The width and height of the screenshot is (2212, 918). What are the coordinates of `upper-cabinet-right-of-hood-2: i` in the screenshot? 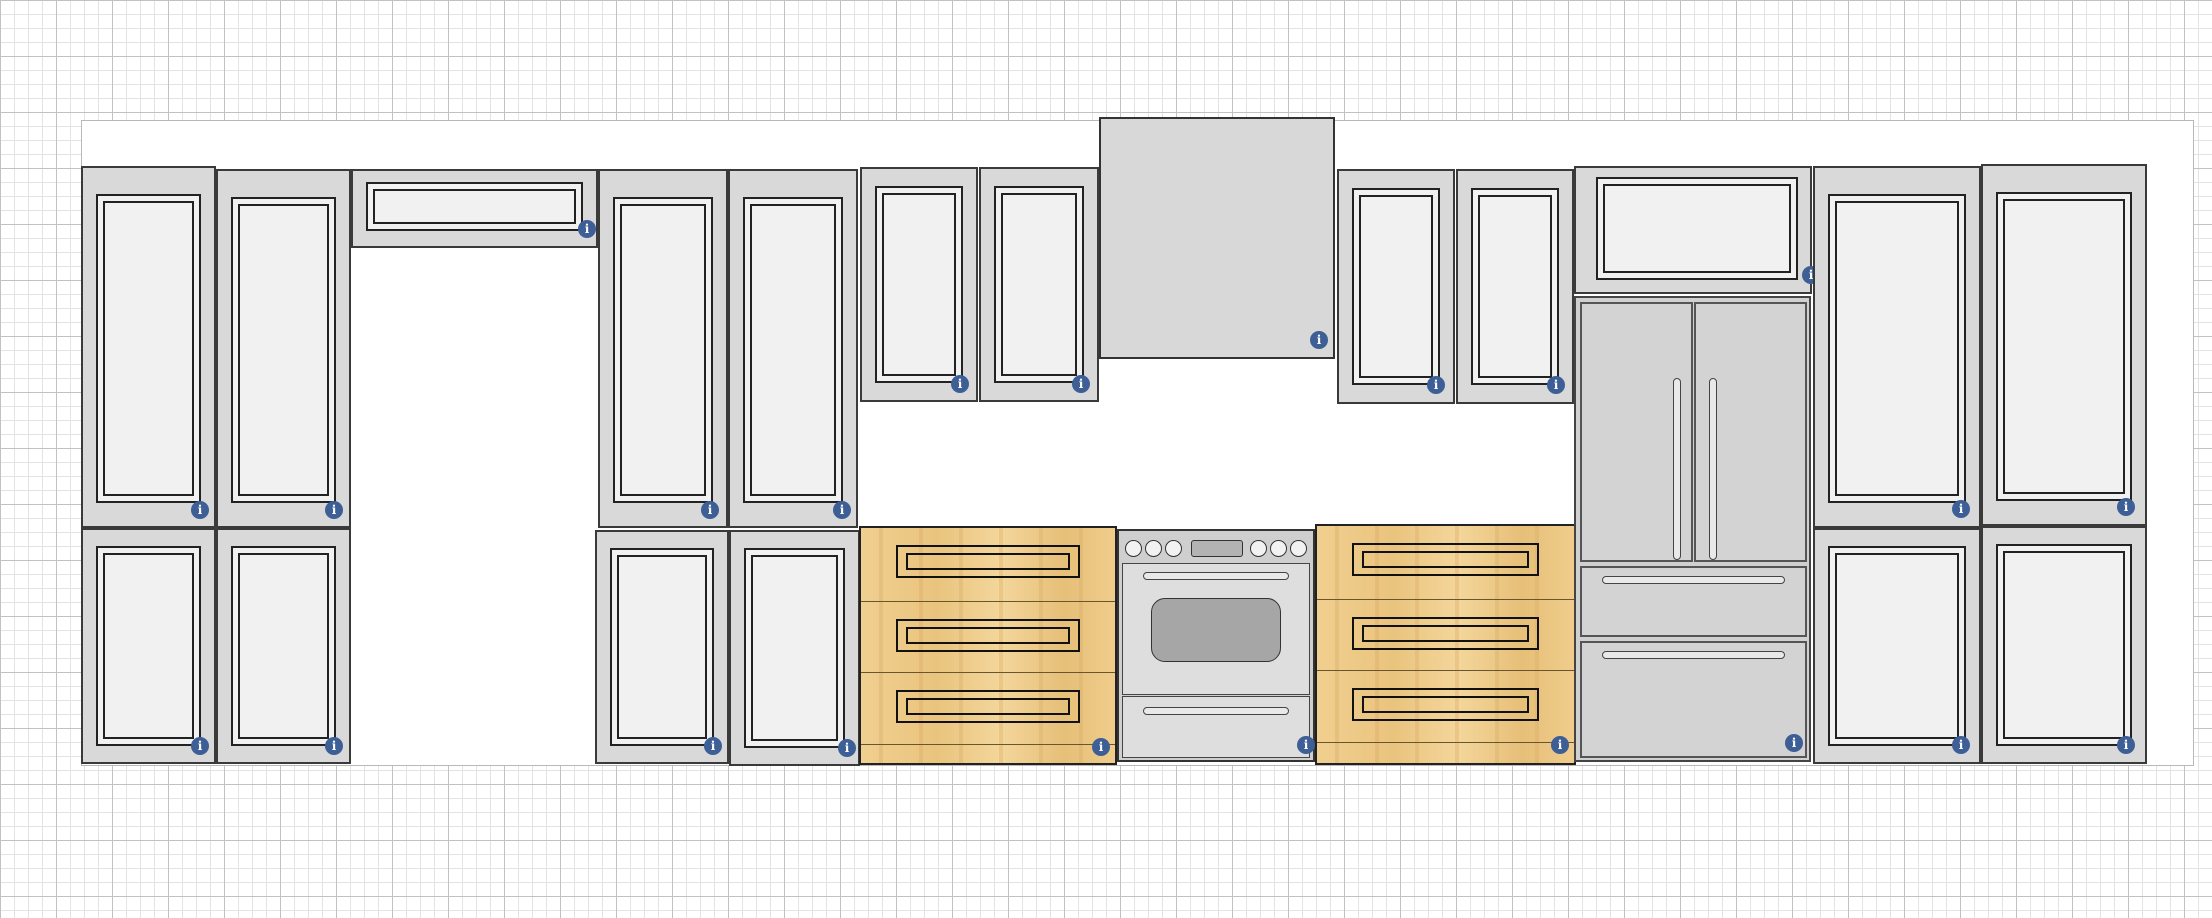 It's located at (1515, 286).